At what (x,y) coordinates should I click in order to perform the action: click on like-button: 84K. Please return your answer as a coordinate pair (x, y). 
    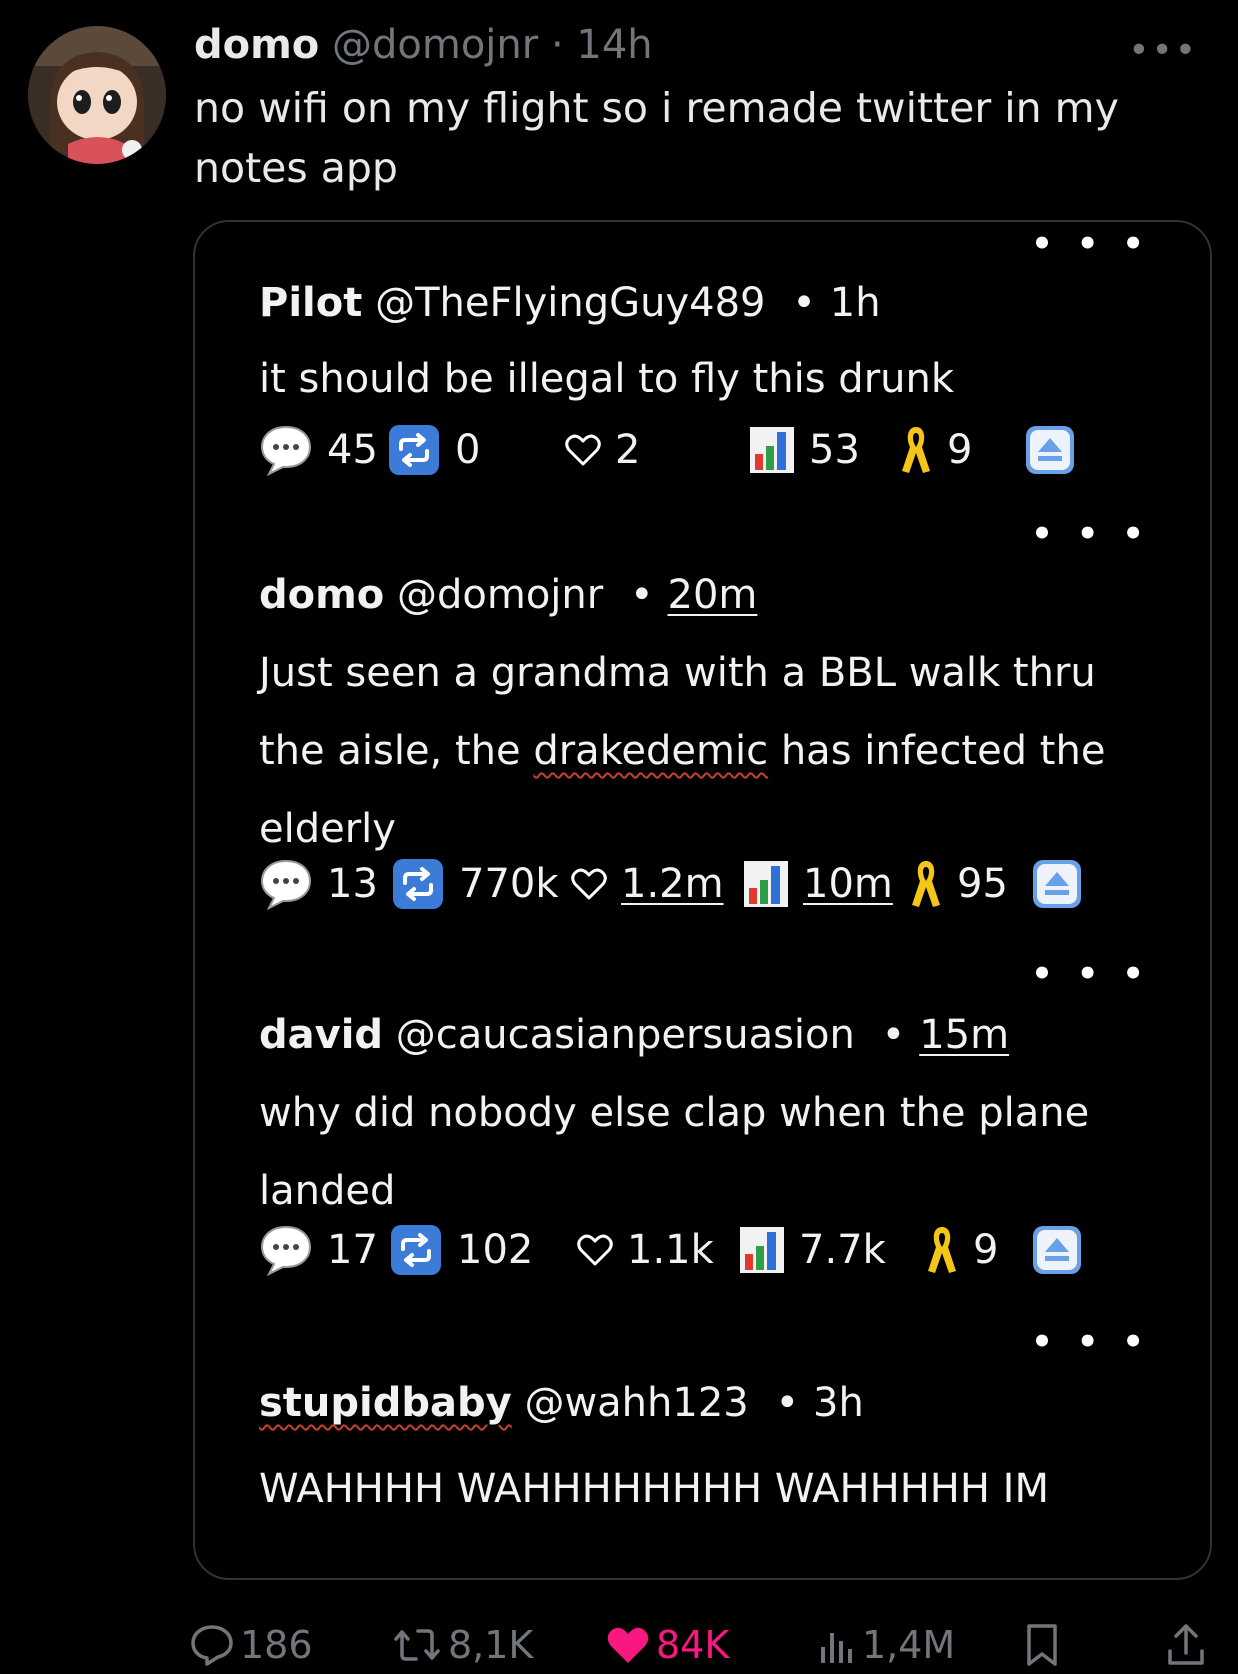
    Looking at the image, I should click on (667, 1645).